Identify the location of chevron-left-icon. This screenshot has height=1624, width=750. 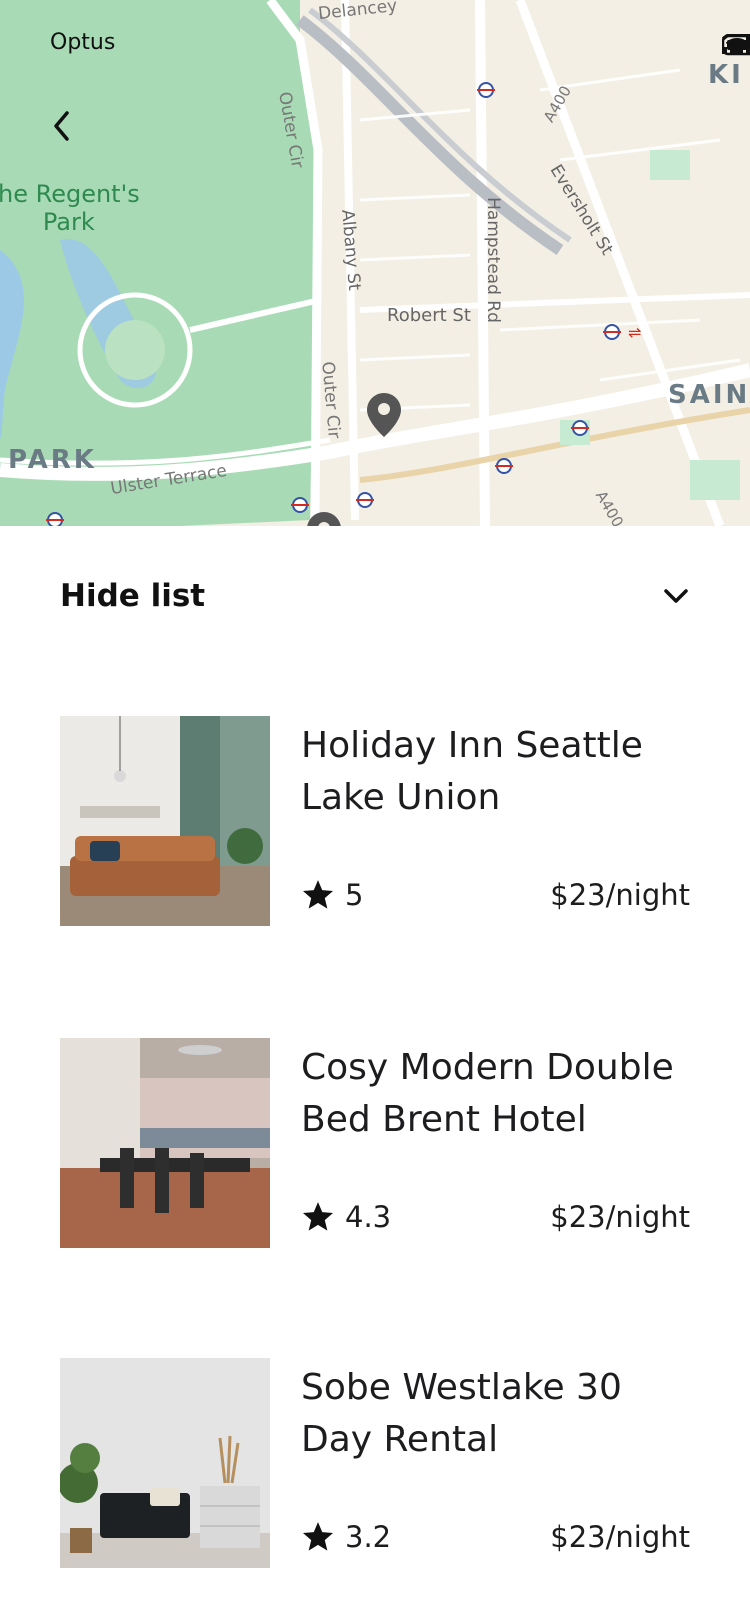
(61, 126).